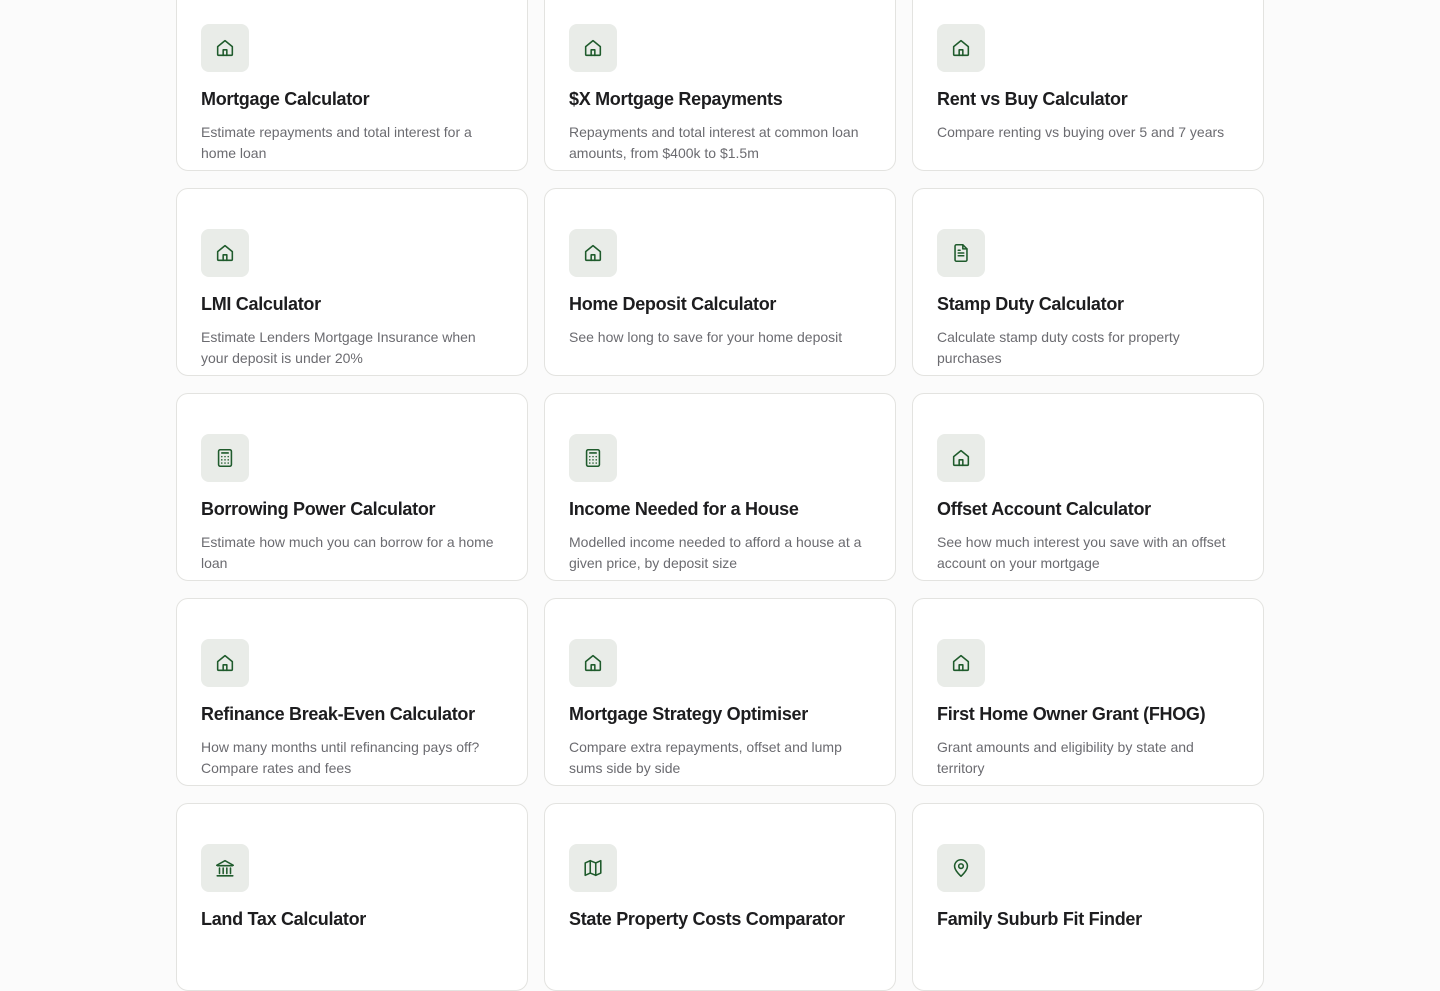 Image resolution: width=1440 pixels, height=991 pixels. Describe the element at coordinates (284, 919) in the screenshot. I see `card-title: Land Tax Calculator` at that location.